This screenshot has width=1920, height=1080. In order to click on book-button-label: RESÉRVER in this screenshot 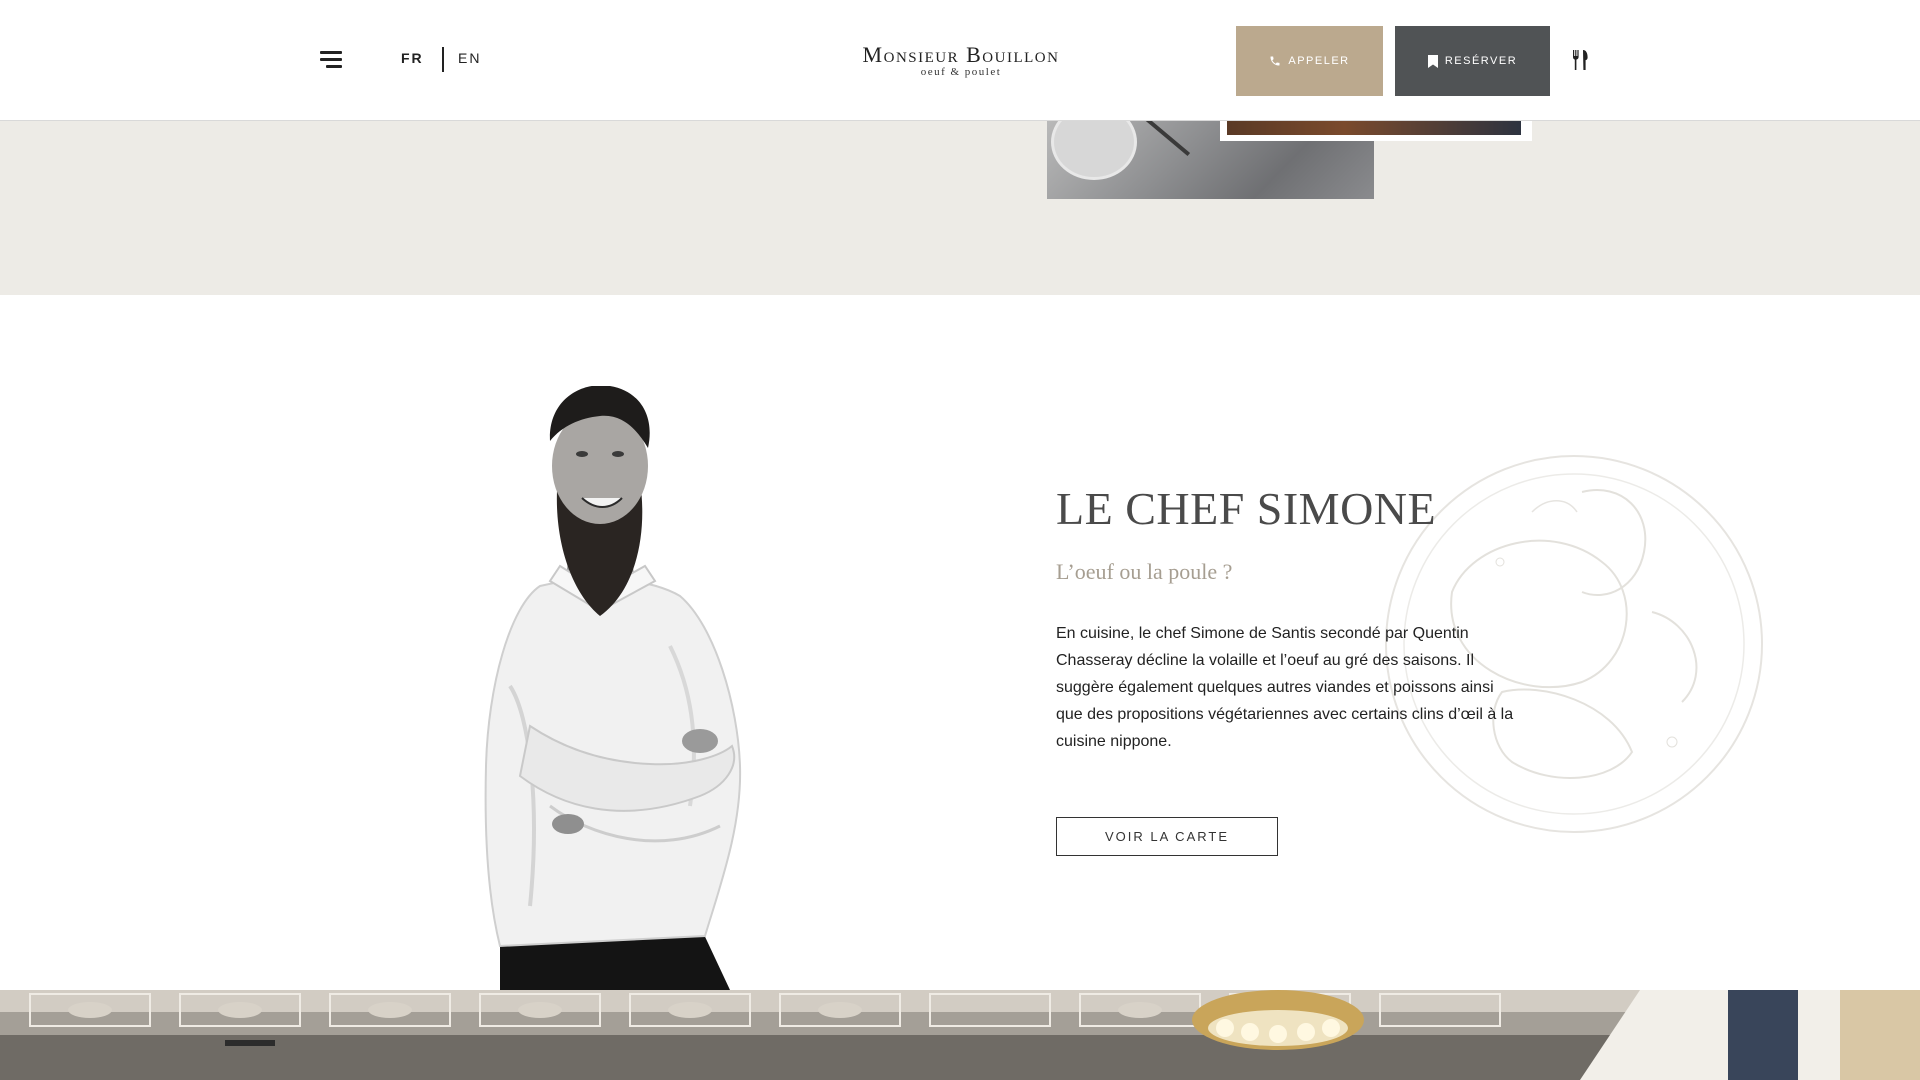, I will do `click(1481, 61)`.